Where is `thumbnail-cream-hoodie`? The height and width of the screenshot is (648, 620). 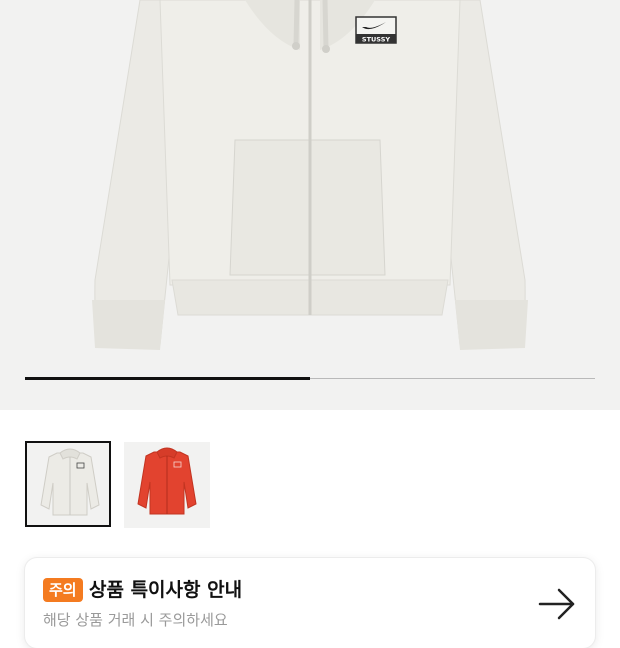
thumbnail-cream-hoodie is located at coordinates (68, 484).